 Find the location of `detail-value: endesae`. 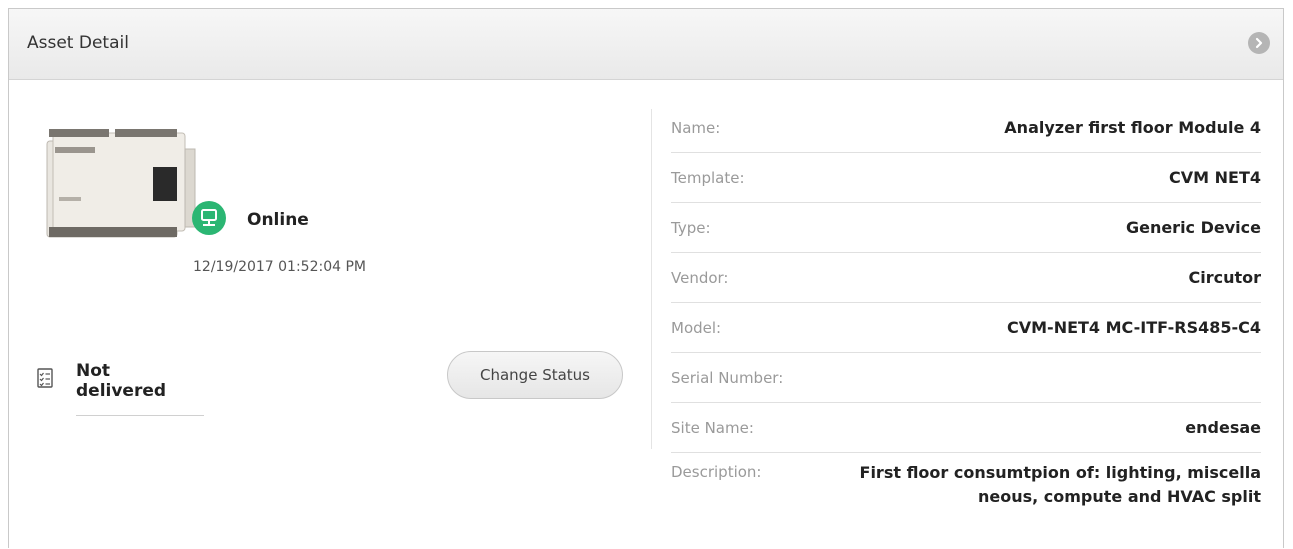

detail-value: endesae is located at coordinates (1223, 427).